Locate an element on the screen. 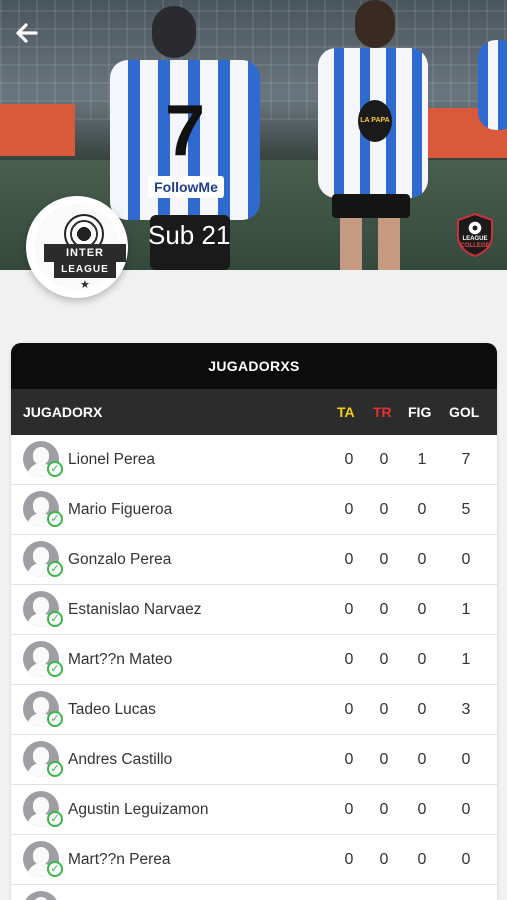 Image resolution: width=507 pixels, height=900 pixels. player-name: Mart??n Perea is located at coordinates (119, 859).